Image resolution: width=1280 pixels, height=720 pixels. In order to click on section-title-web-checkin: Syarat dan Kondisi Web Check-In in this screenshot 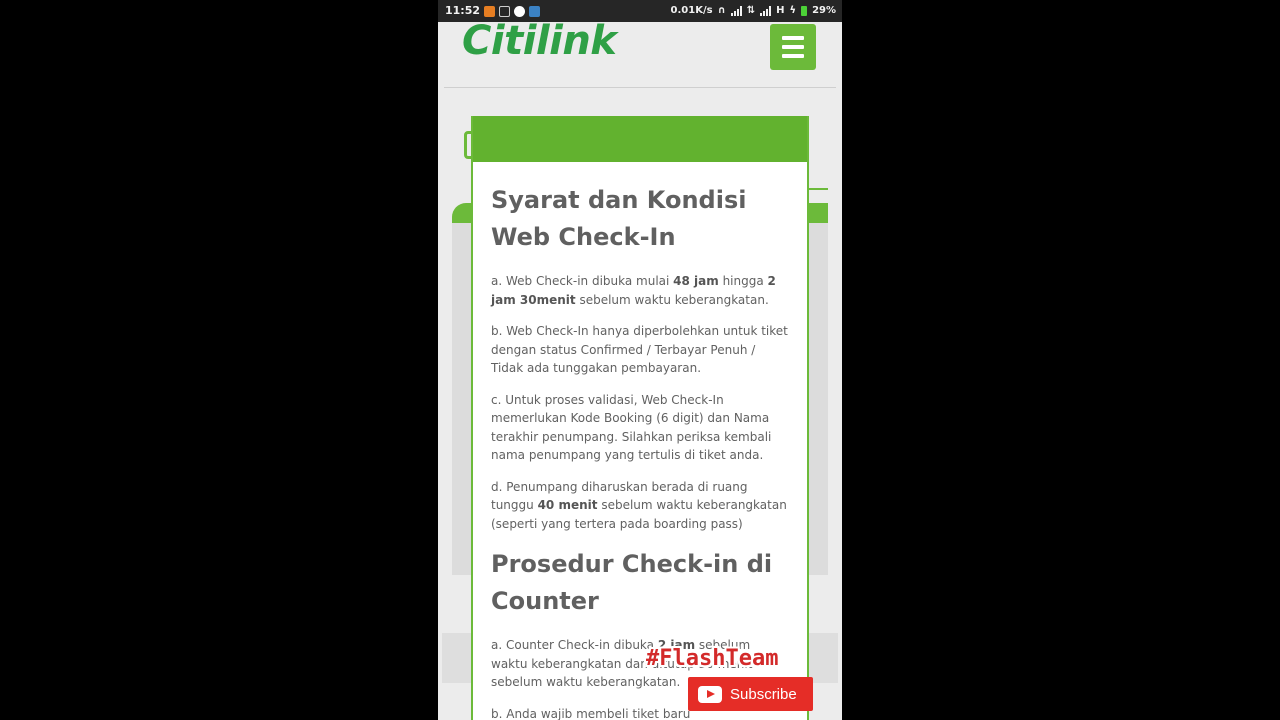, I will do `click(619, 218)`.